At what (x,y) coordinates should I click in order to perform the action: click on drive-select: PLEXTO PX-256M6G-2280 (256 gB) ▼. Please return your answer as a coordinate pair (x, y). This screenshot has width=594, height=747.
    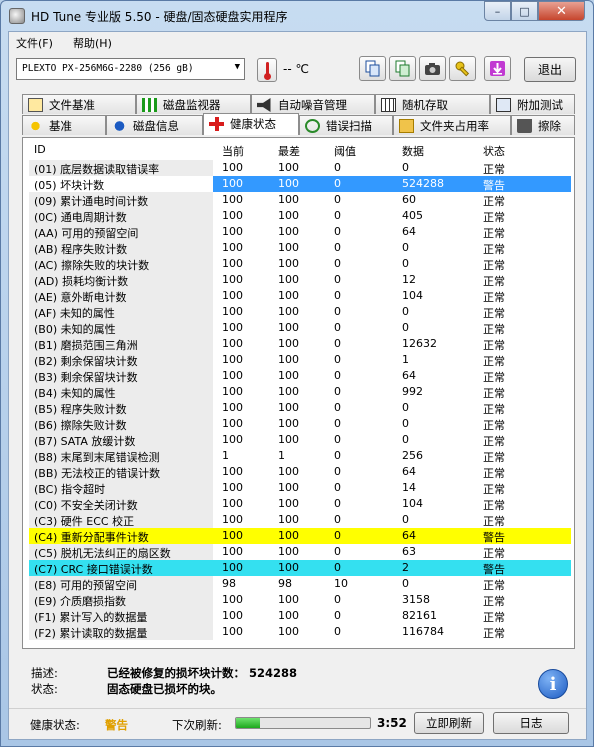
    Looking at the image, I should click on (130, 69).